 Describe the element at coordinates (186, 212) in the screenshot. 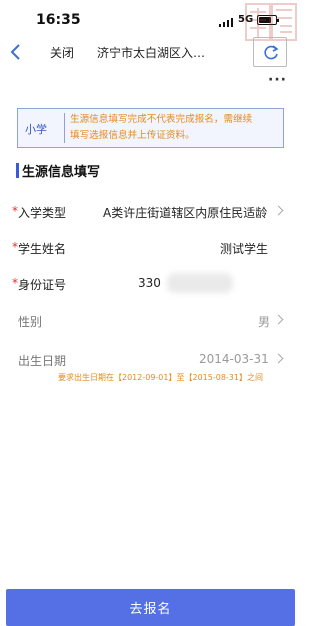

I see `admission-type-select: A类许庄街道辖区内原住民适龄` at that location.